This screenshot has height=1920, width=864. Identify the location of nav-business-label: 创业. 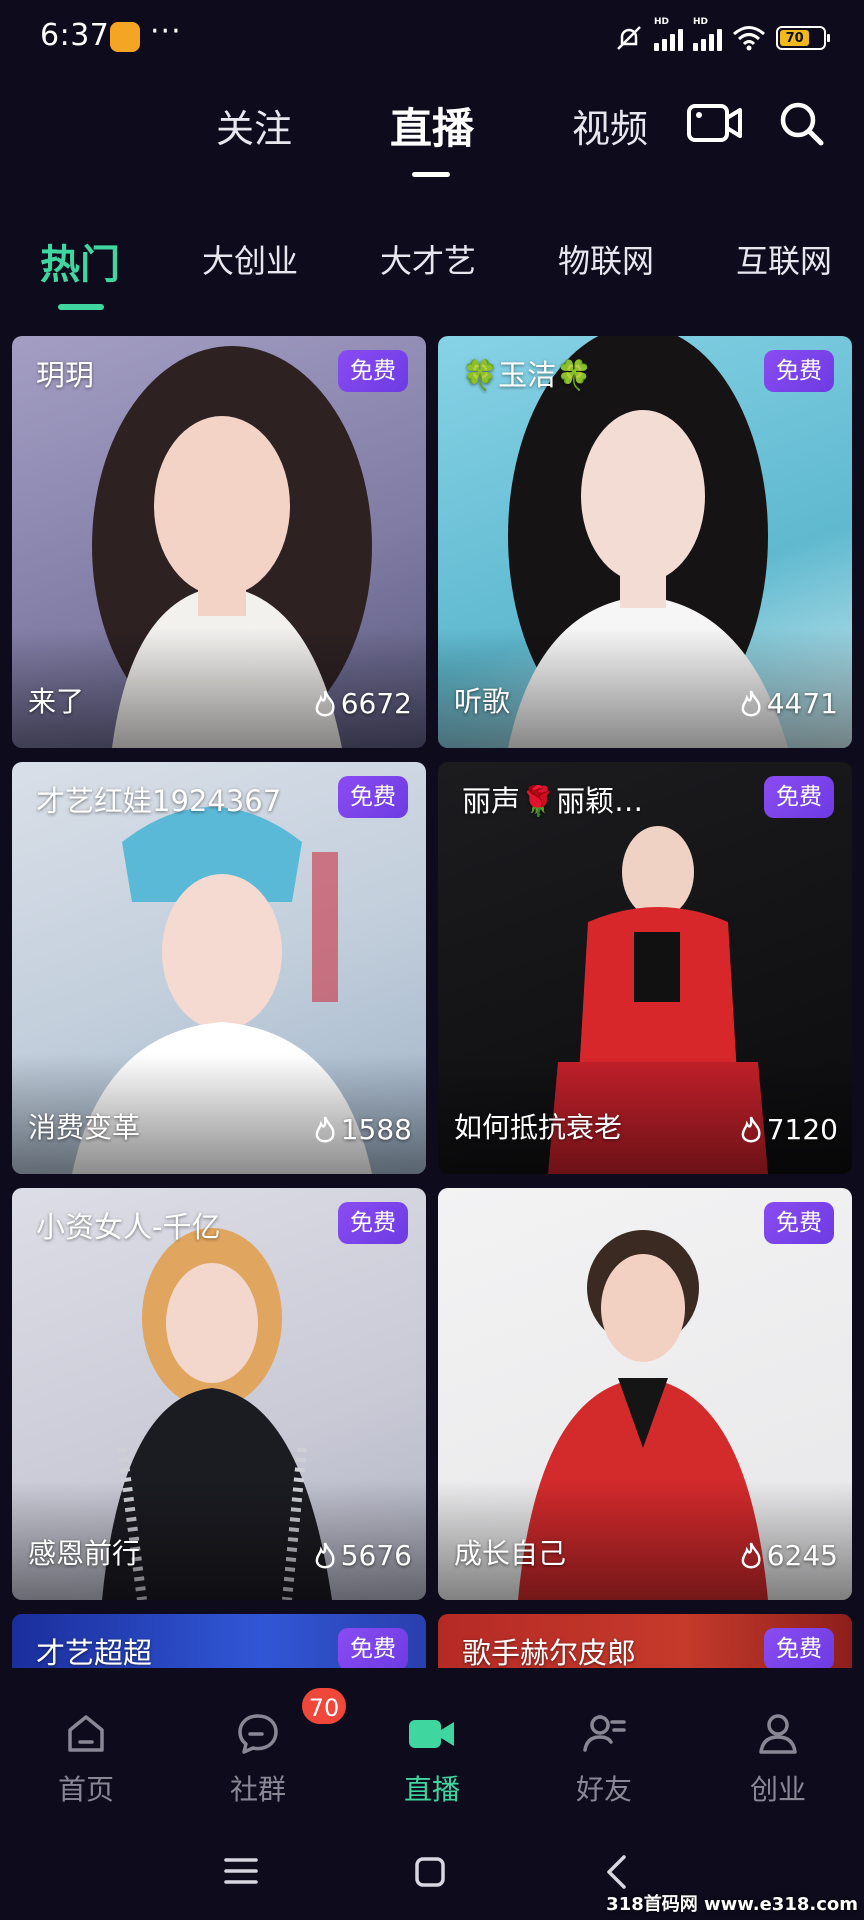
(777, 1789).